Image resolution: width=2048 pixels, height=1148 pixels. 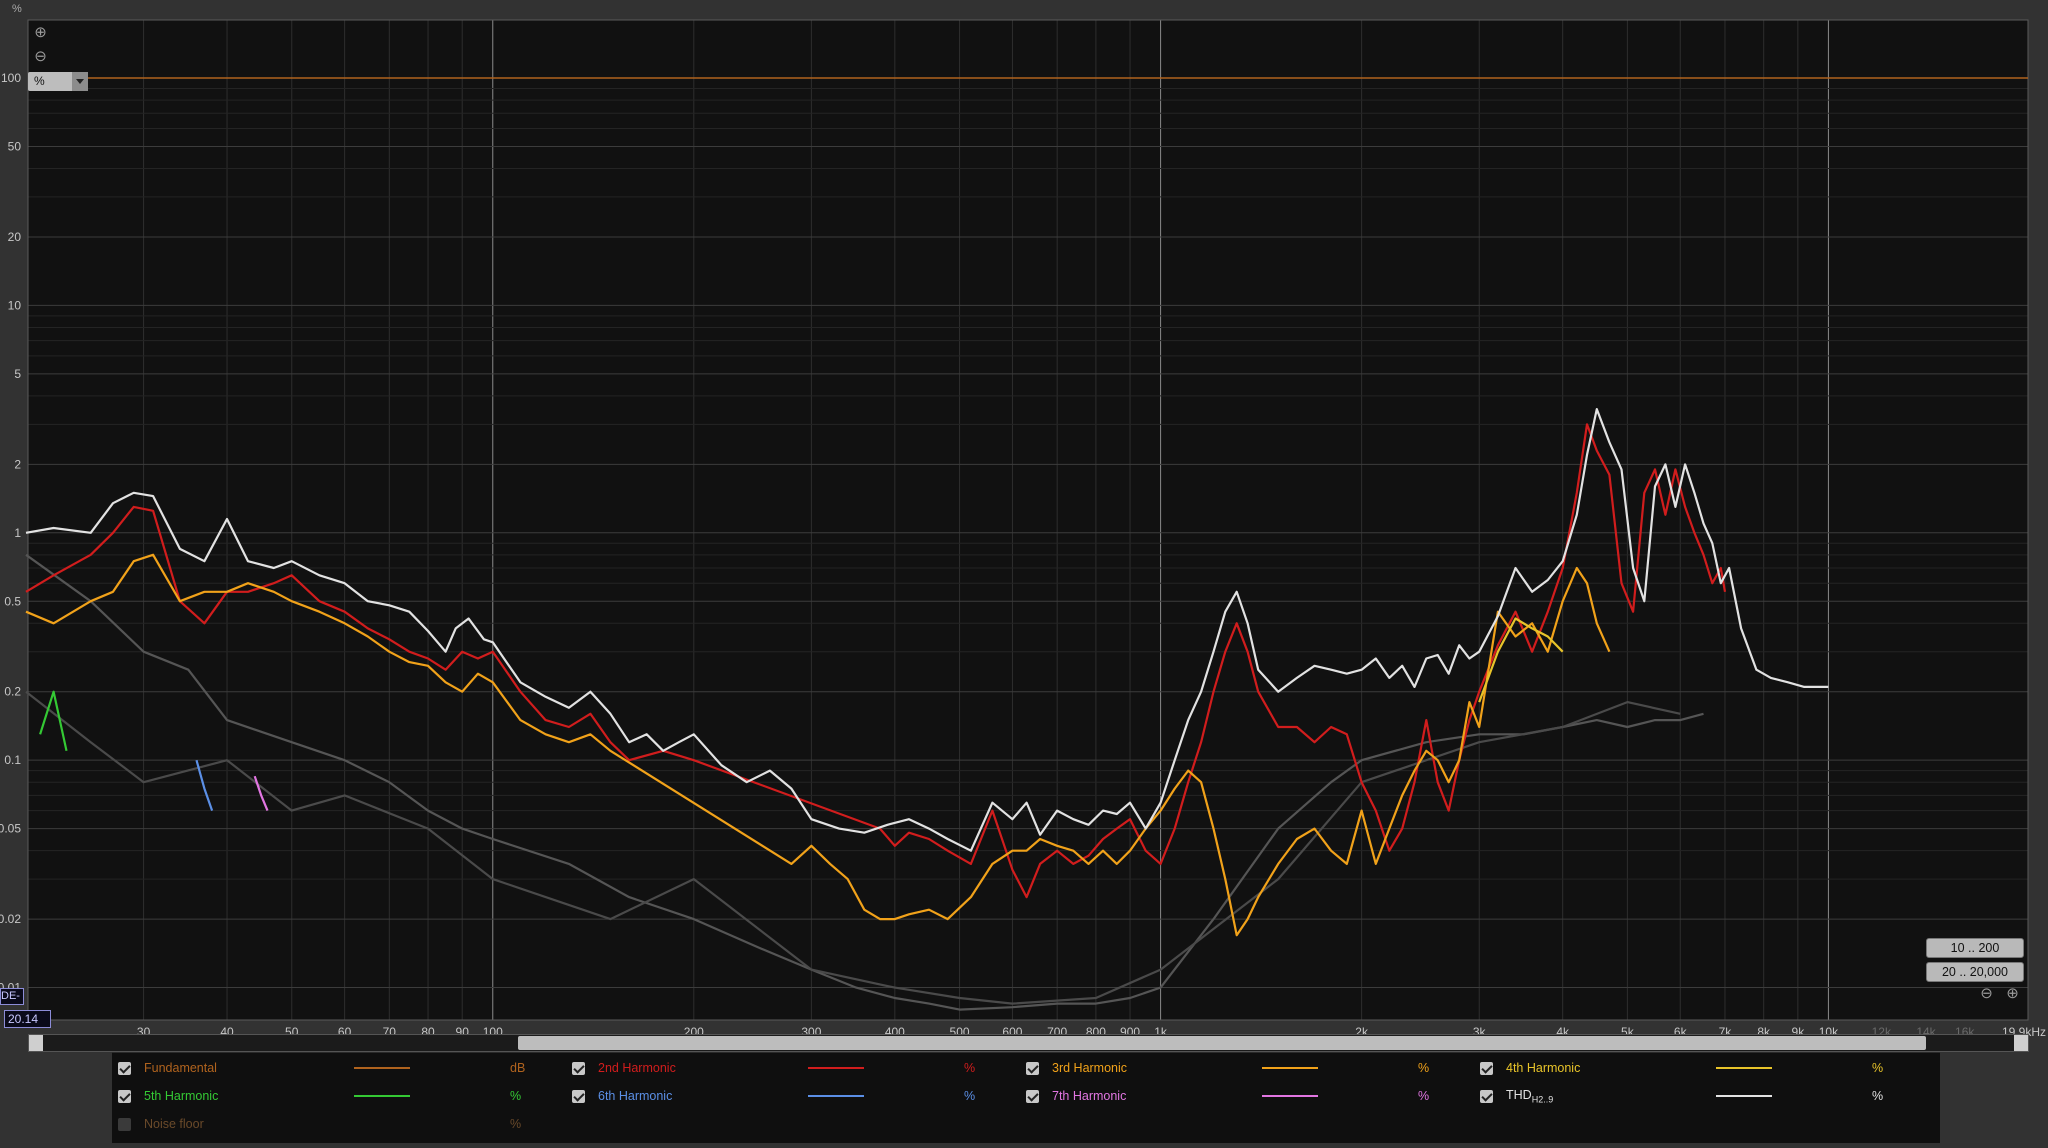 What do you see at coordinates (1986, 993) in the screenshot?
I see `zoom-out-x-icon: ⊖` at bounding box center [1986, 993].